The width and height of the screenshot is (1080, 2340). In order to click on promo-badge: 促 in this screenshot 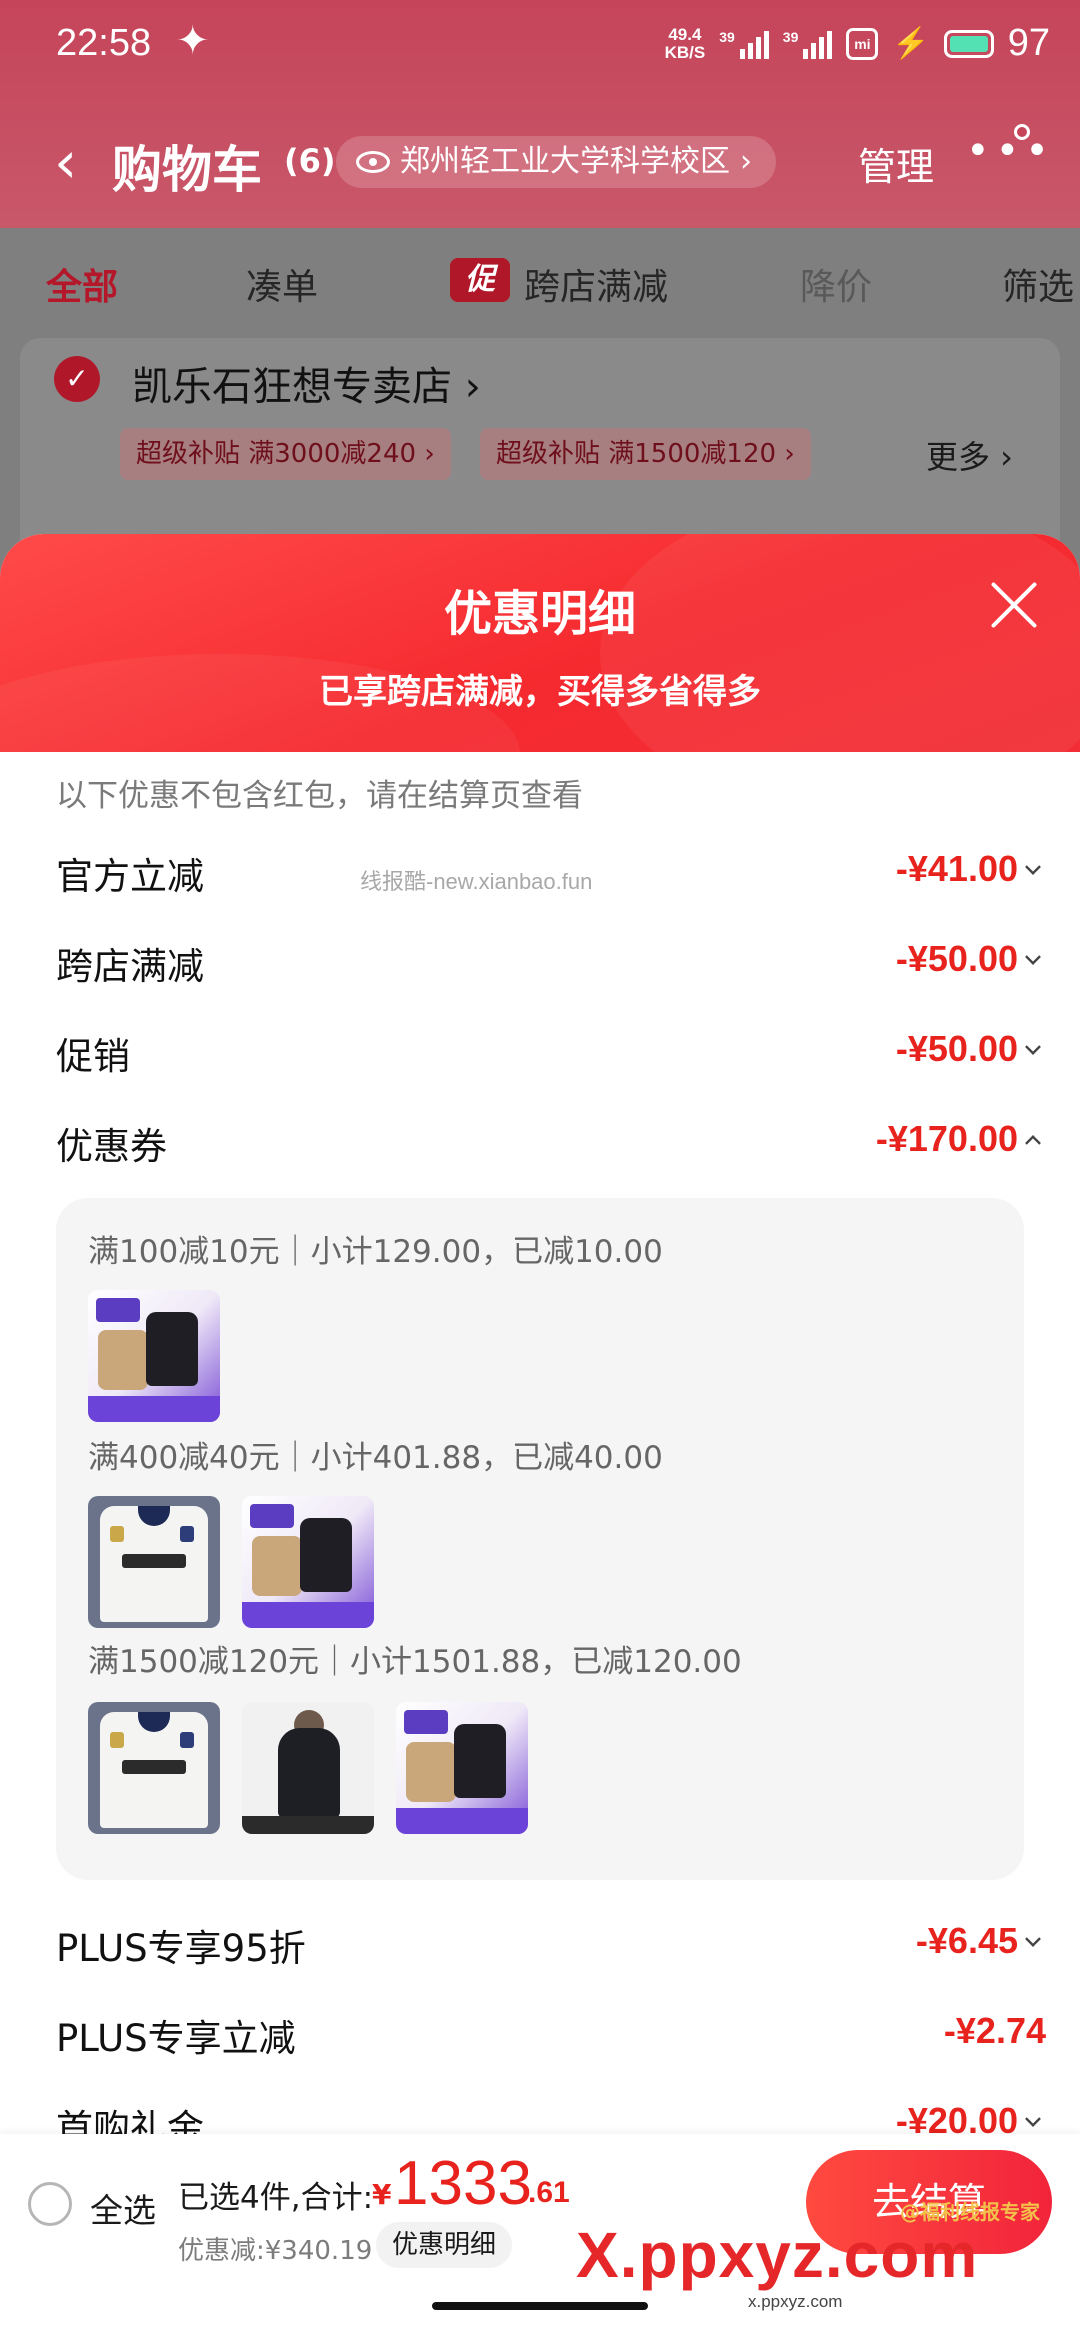, I will do `click(480, 280)`.